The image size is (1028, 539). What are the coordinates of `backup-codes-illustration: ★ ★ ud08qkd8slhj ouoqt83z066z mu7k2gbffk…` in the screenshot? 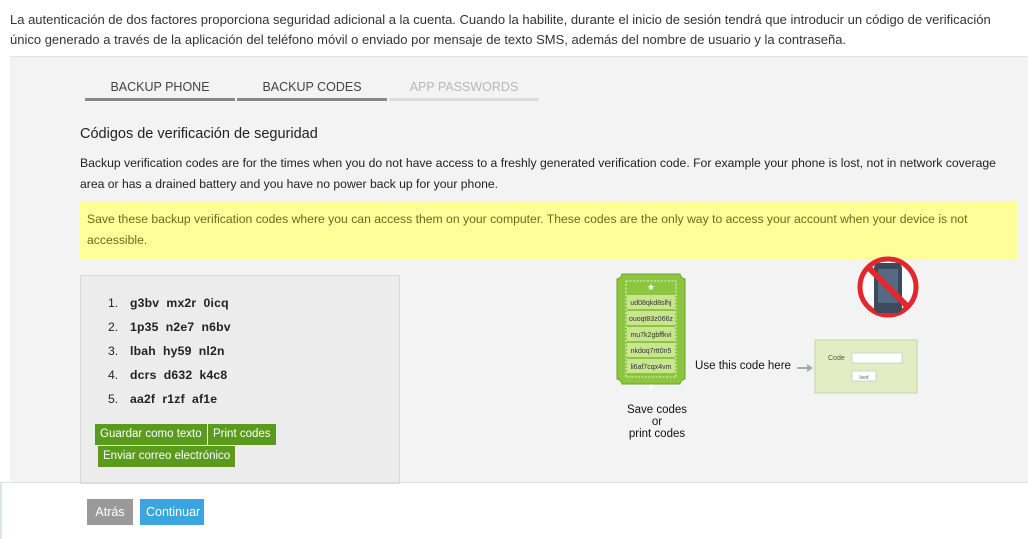 It's located at (760, 355).